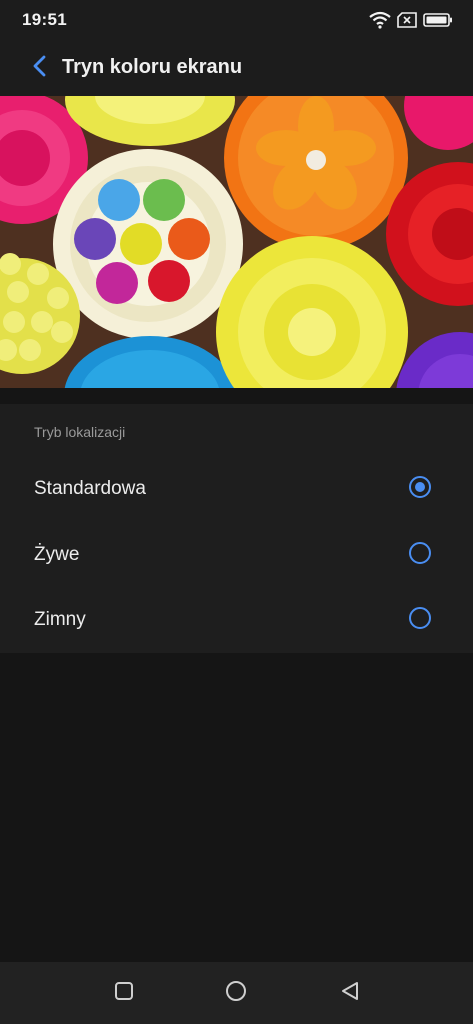  Describe the element at coordinates (236, 20) in the screenshot. I see `status-bar: 19:51` at that location.